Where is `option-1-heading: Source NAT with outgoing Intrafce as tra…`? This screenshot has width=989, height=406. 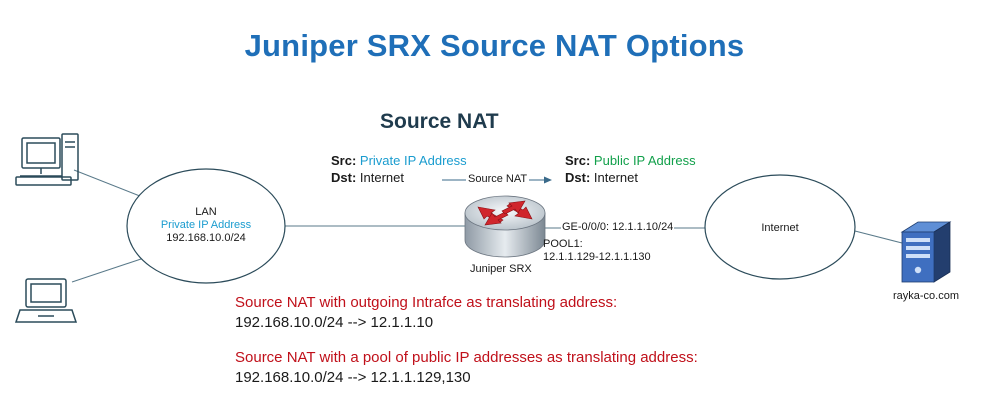
option-1-heading: Source NAT with outgoing Intrafce as tra… is located at coordinates (426, 302).